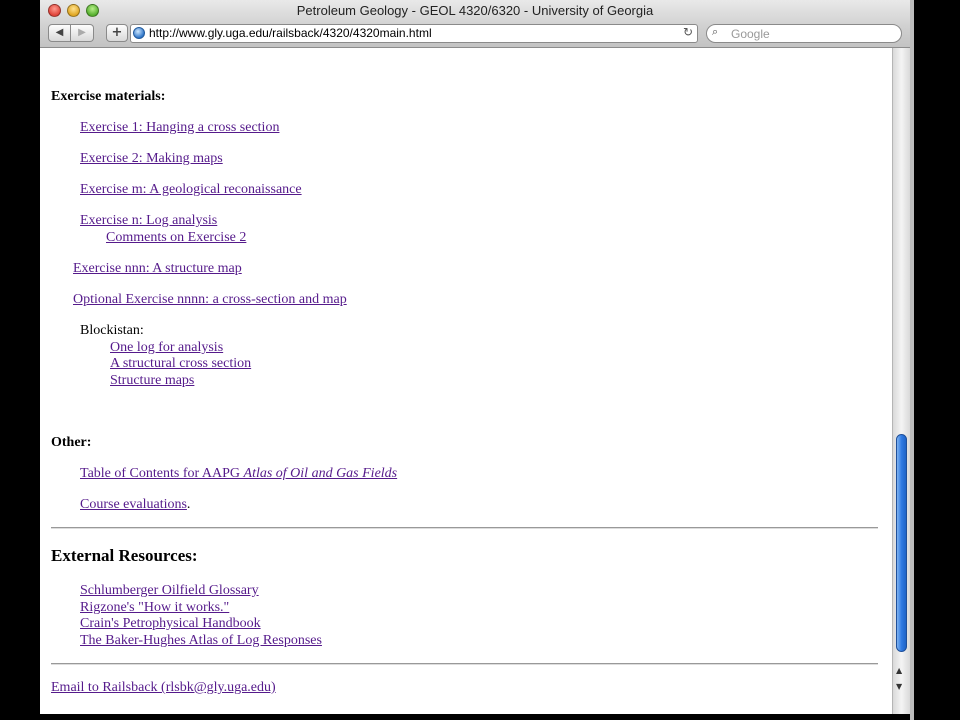 This screenshot has width=960, height=720. I want to click on rigzone-how-it-works-link: Rigzone's "How it works.", so click(154, 607).